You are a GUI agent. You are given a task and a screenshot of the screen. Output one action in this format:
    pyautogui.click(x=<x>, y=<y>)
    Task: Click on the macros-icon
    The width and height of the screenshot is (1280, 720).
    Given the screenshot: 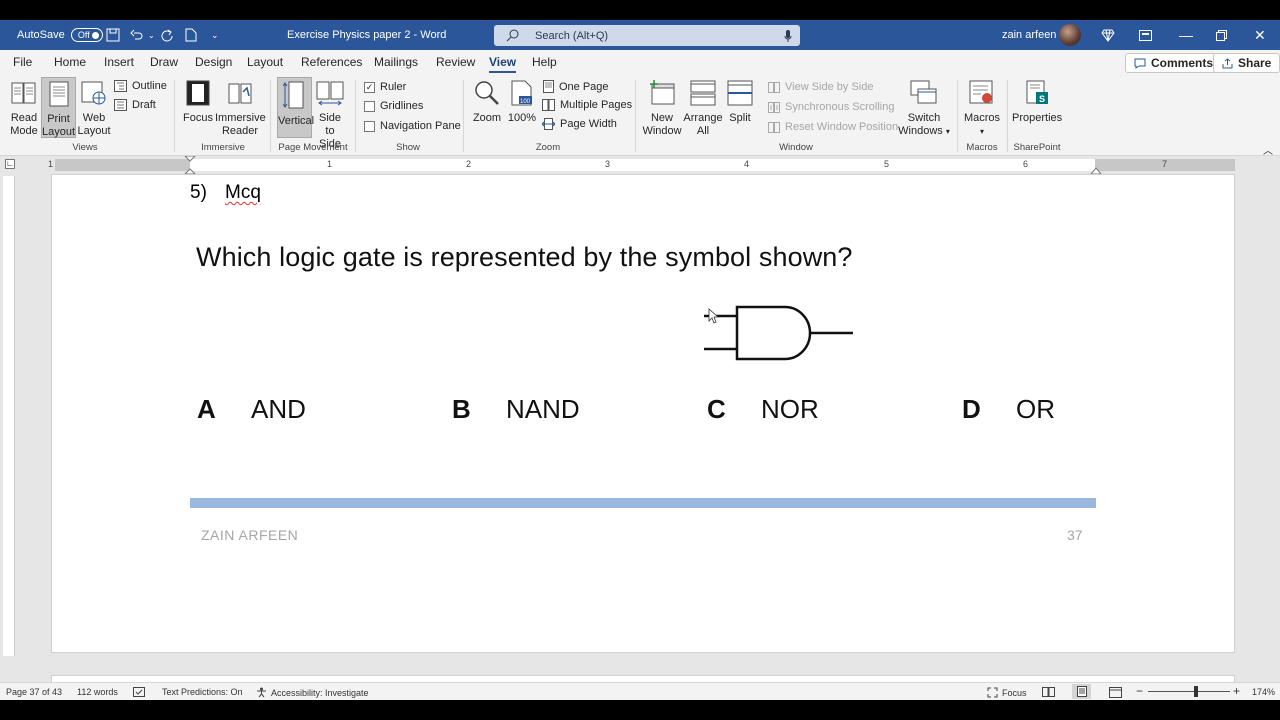 What is the action you would take?
    pyautogui.click(x=981, y=92)
    